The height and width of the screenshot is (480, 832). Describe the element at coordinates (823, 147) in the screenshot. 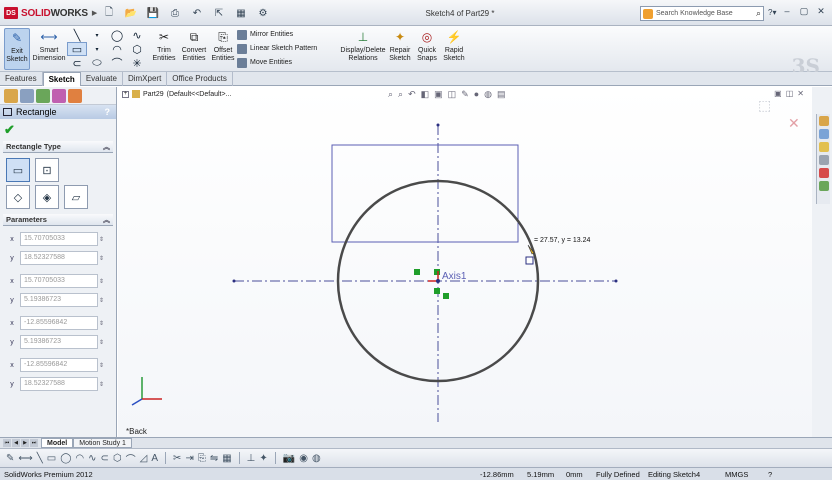

I see `file-explorer-icon` at that location.